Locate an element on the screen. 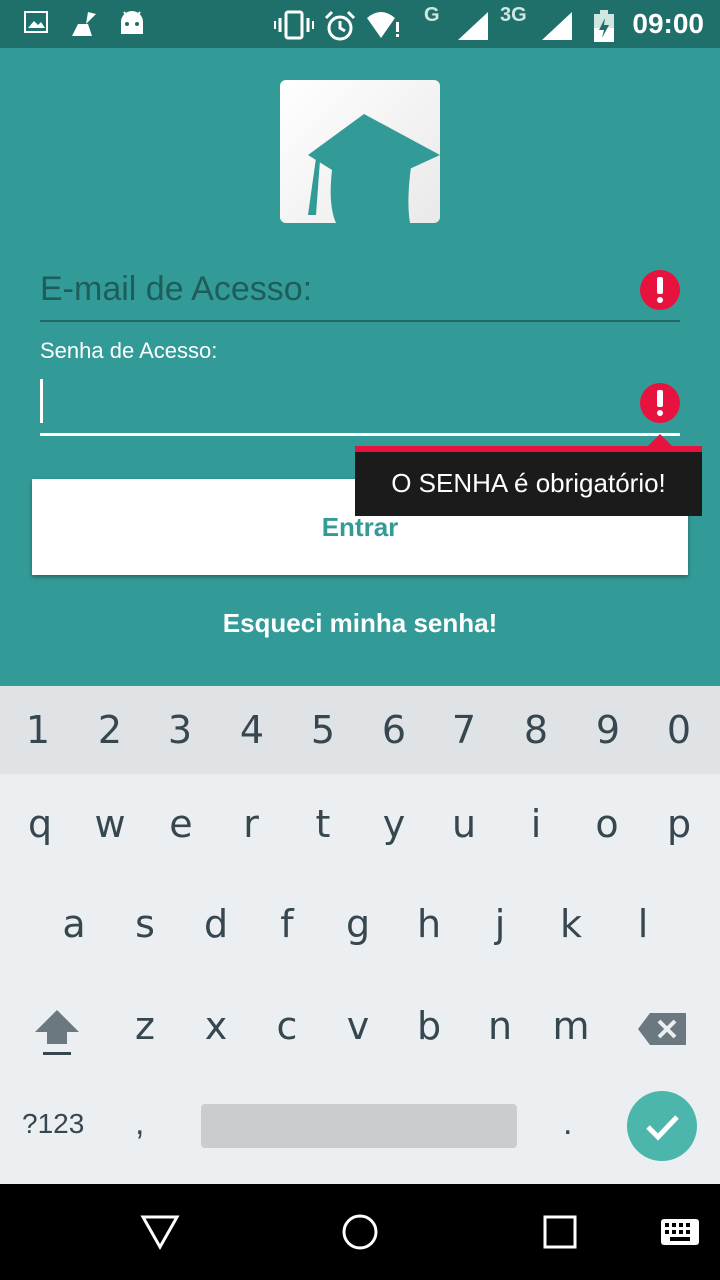 This screenshot has height=1280, width=720. key-4: 4 is located at coordinates (252, 730).